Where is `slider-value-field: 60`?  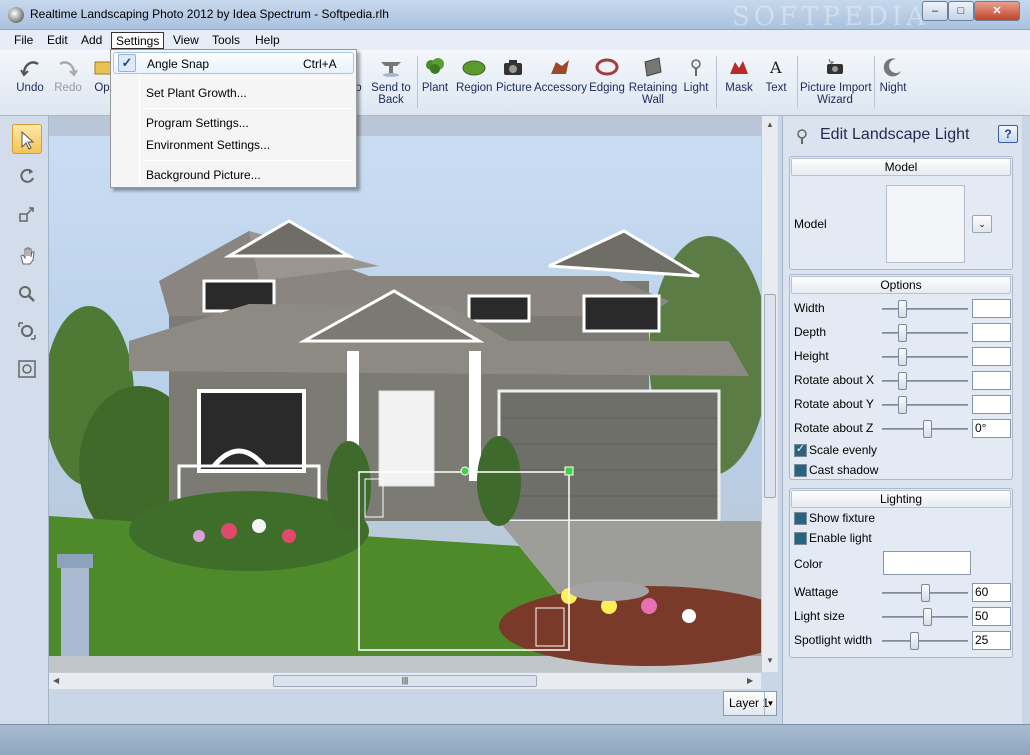 slider-value-field: 60 is located at coordinates (991, 592).